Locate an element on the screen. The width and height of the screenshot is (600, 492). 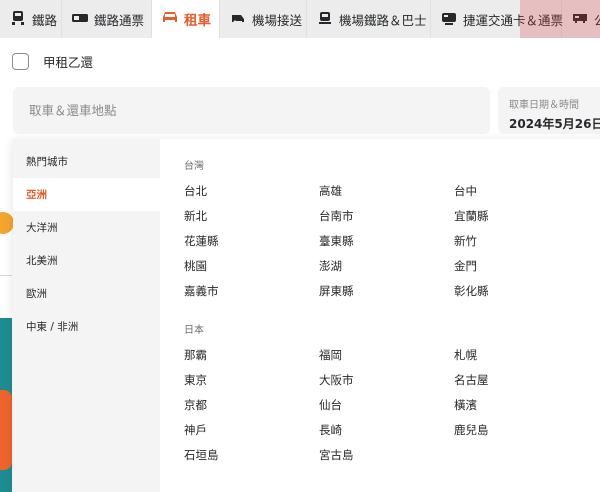
city-option: 屏東縣 is located at coordinates (386, 291).